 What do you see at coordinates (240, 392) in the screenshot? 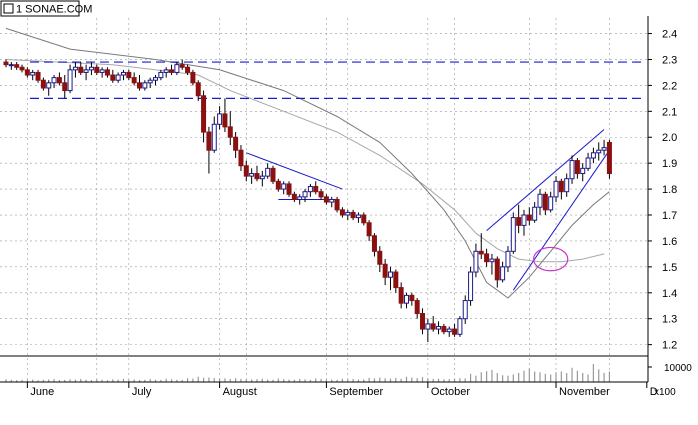
I see `month-label: August` at bounding box center [240, 392].